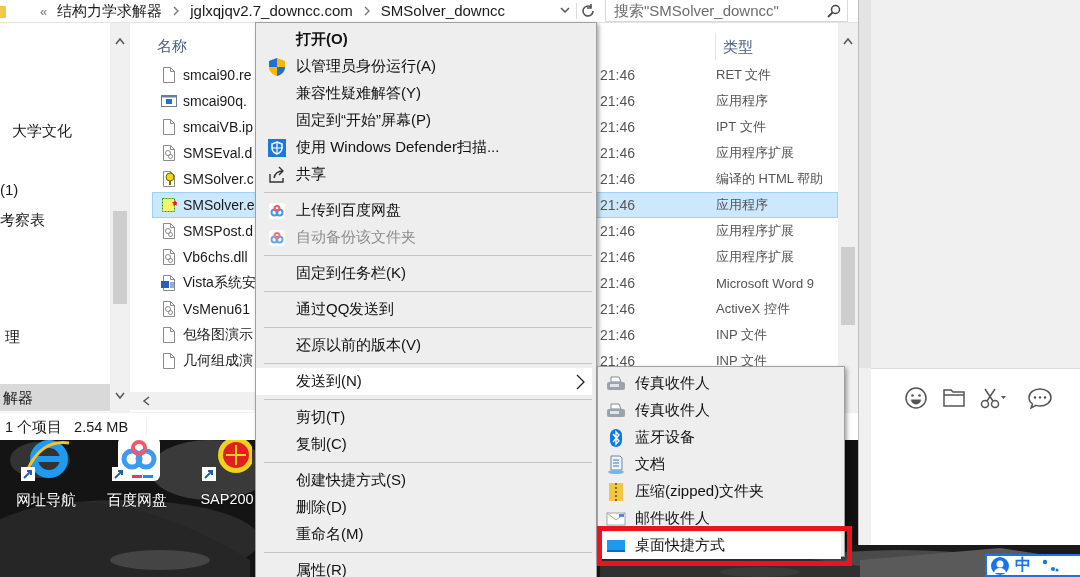  Describe the element at coordinates (218, 179) in the screenshot. I see `file-name: SMSolver.c` at that location.